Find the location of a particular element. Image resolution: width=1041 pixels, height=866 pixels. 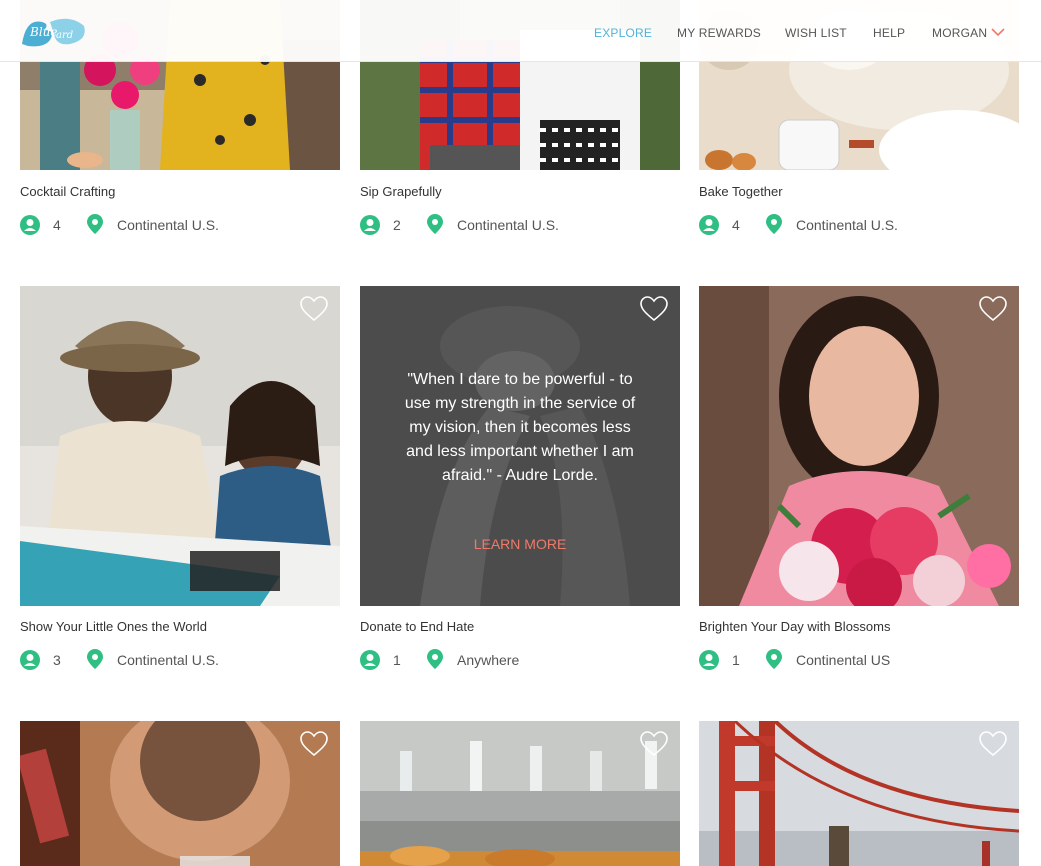

people-count: 2 is located at coordinates (397, 225).